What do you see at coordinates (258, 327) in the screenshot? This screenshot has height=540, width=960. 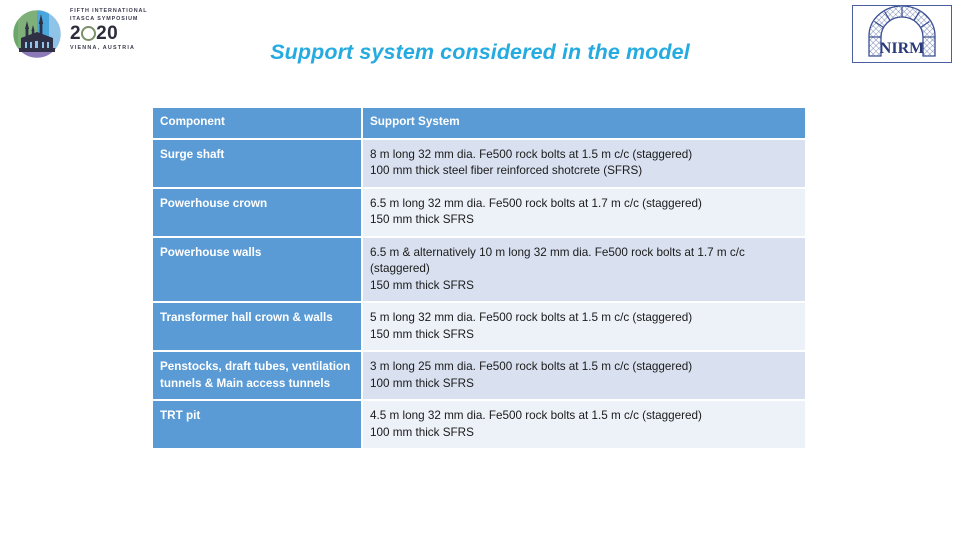 I see `cell-component: Transformer hall crown & walls` at bounding box center [258, 327].